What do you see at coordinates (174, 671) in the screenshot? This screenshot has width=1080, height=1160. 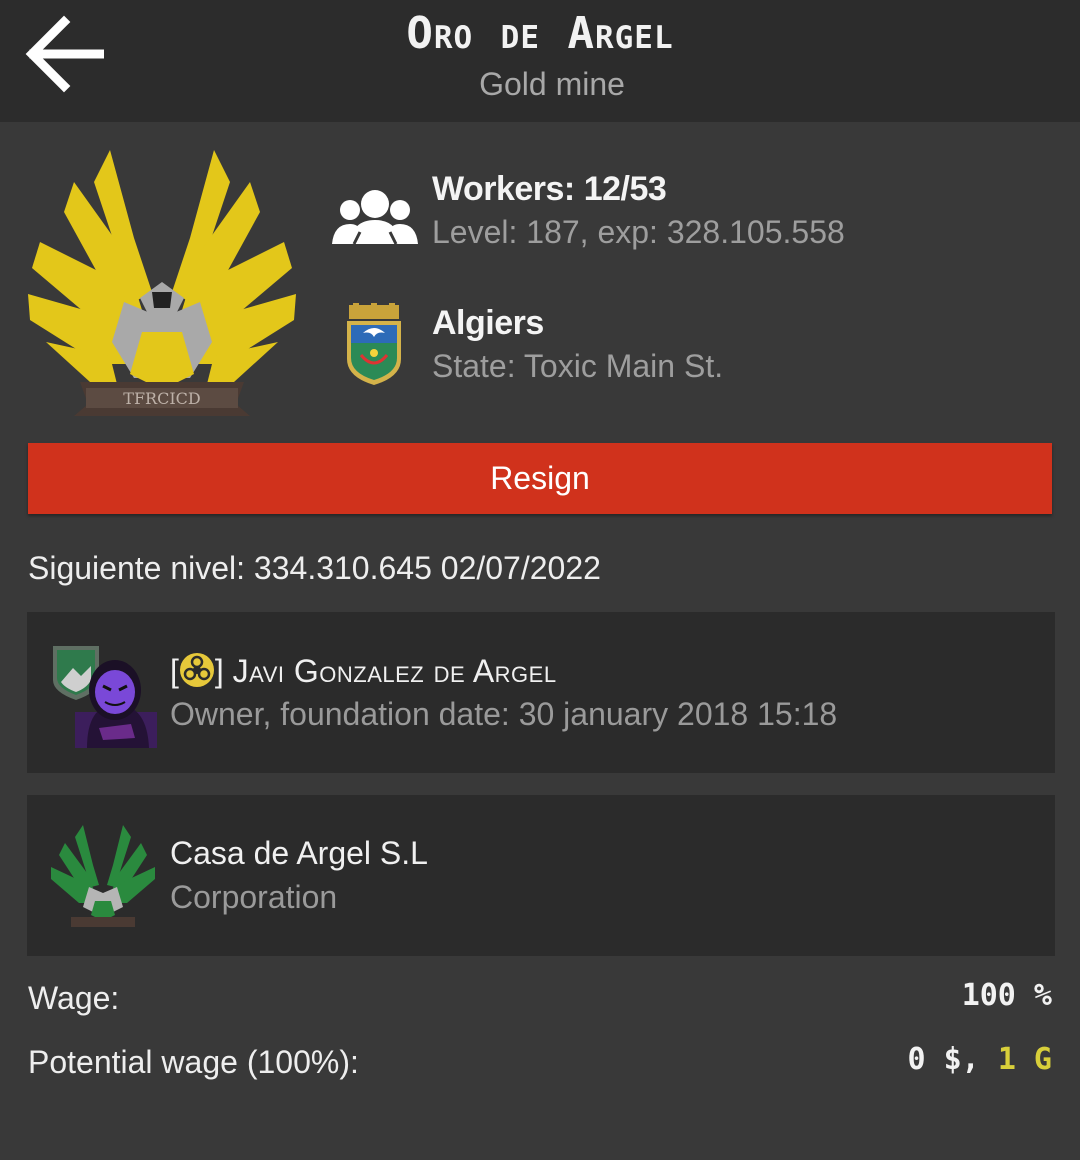 I see `party-bracket-open: [` at bounding box center [174, 671].